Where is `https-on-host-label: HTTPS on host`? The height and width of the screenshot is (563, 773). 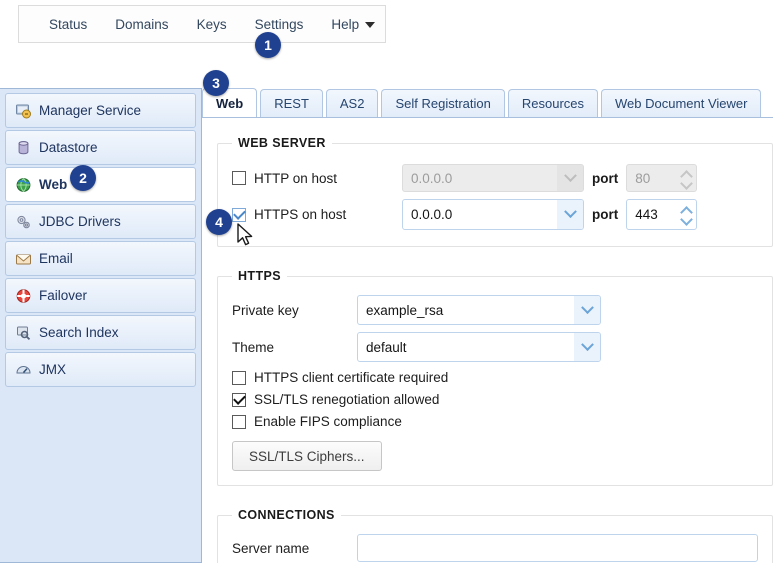 https-on-host-label: HTTPS on host is located at coordinates (300, 214).